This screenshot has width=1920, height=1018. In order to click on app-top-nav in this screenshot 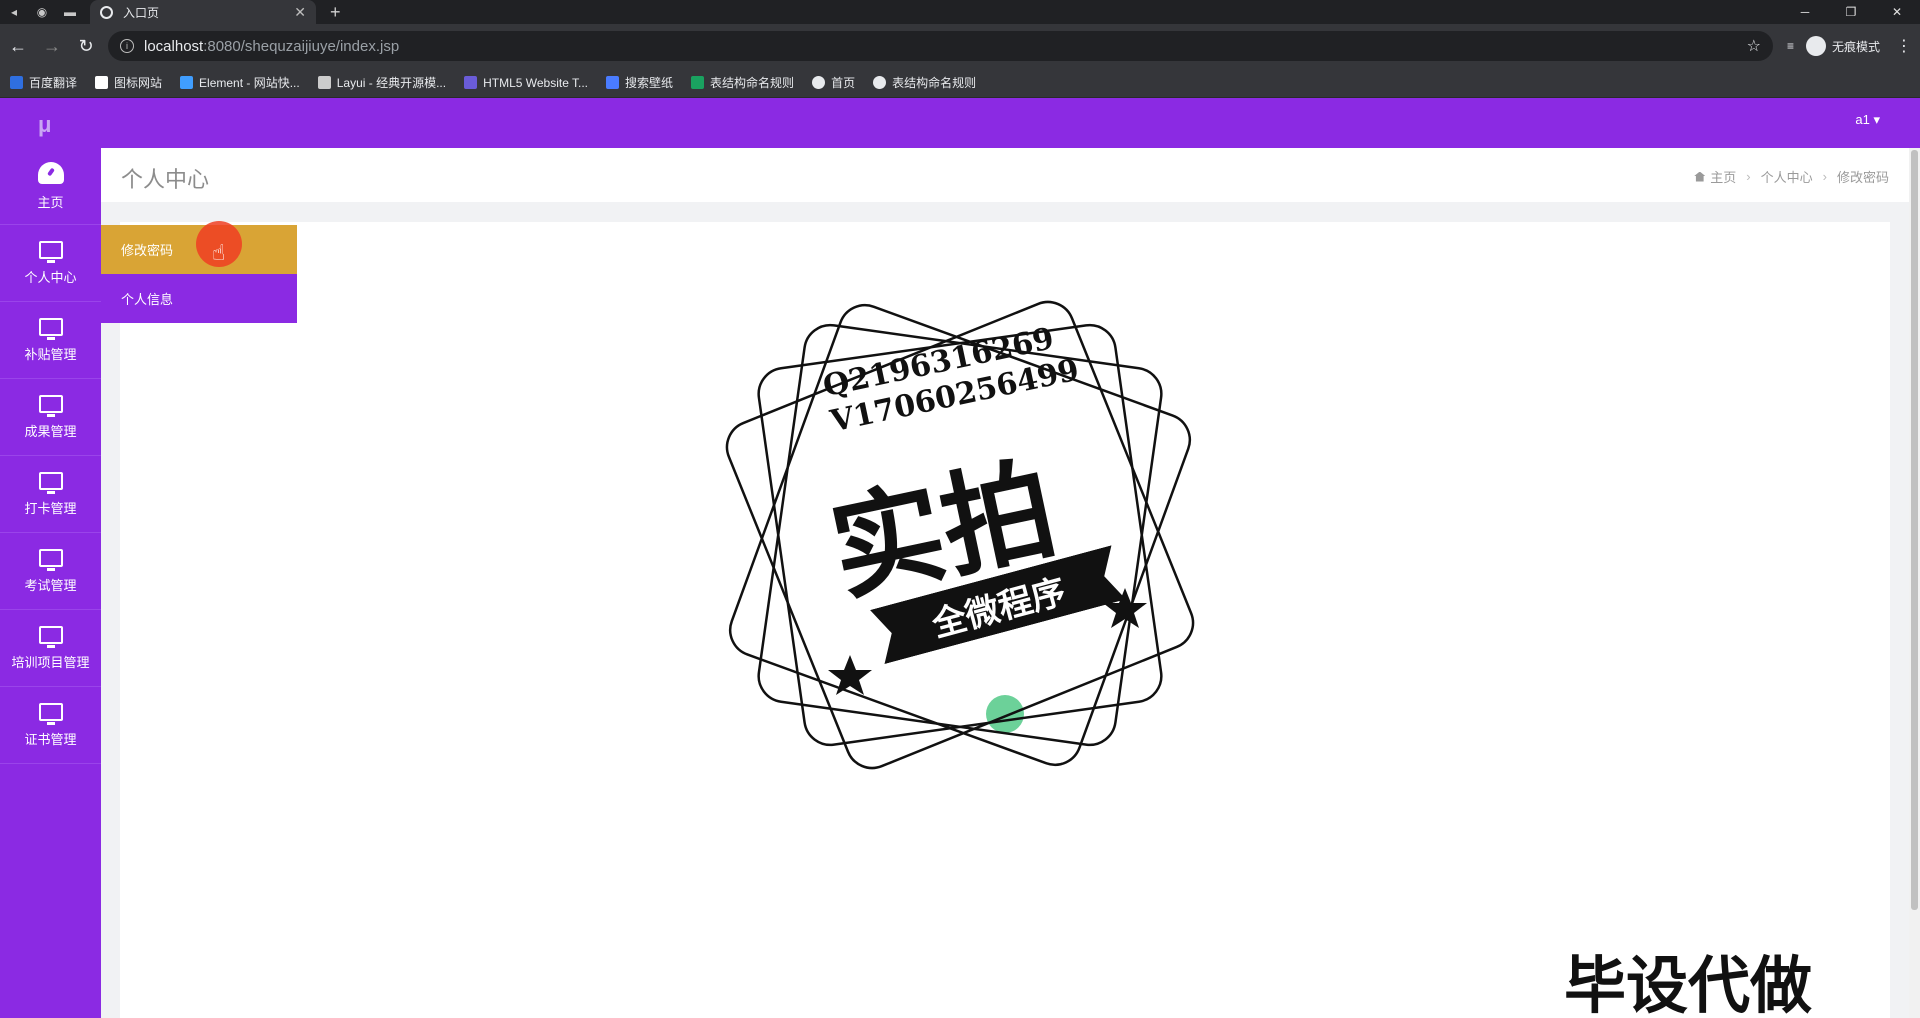, I will do `click(960, 123)`.